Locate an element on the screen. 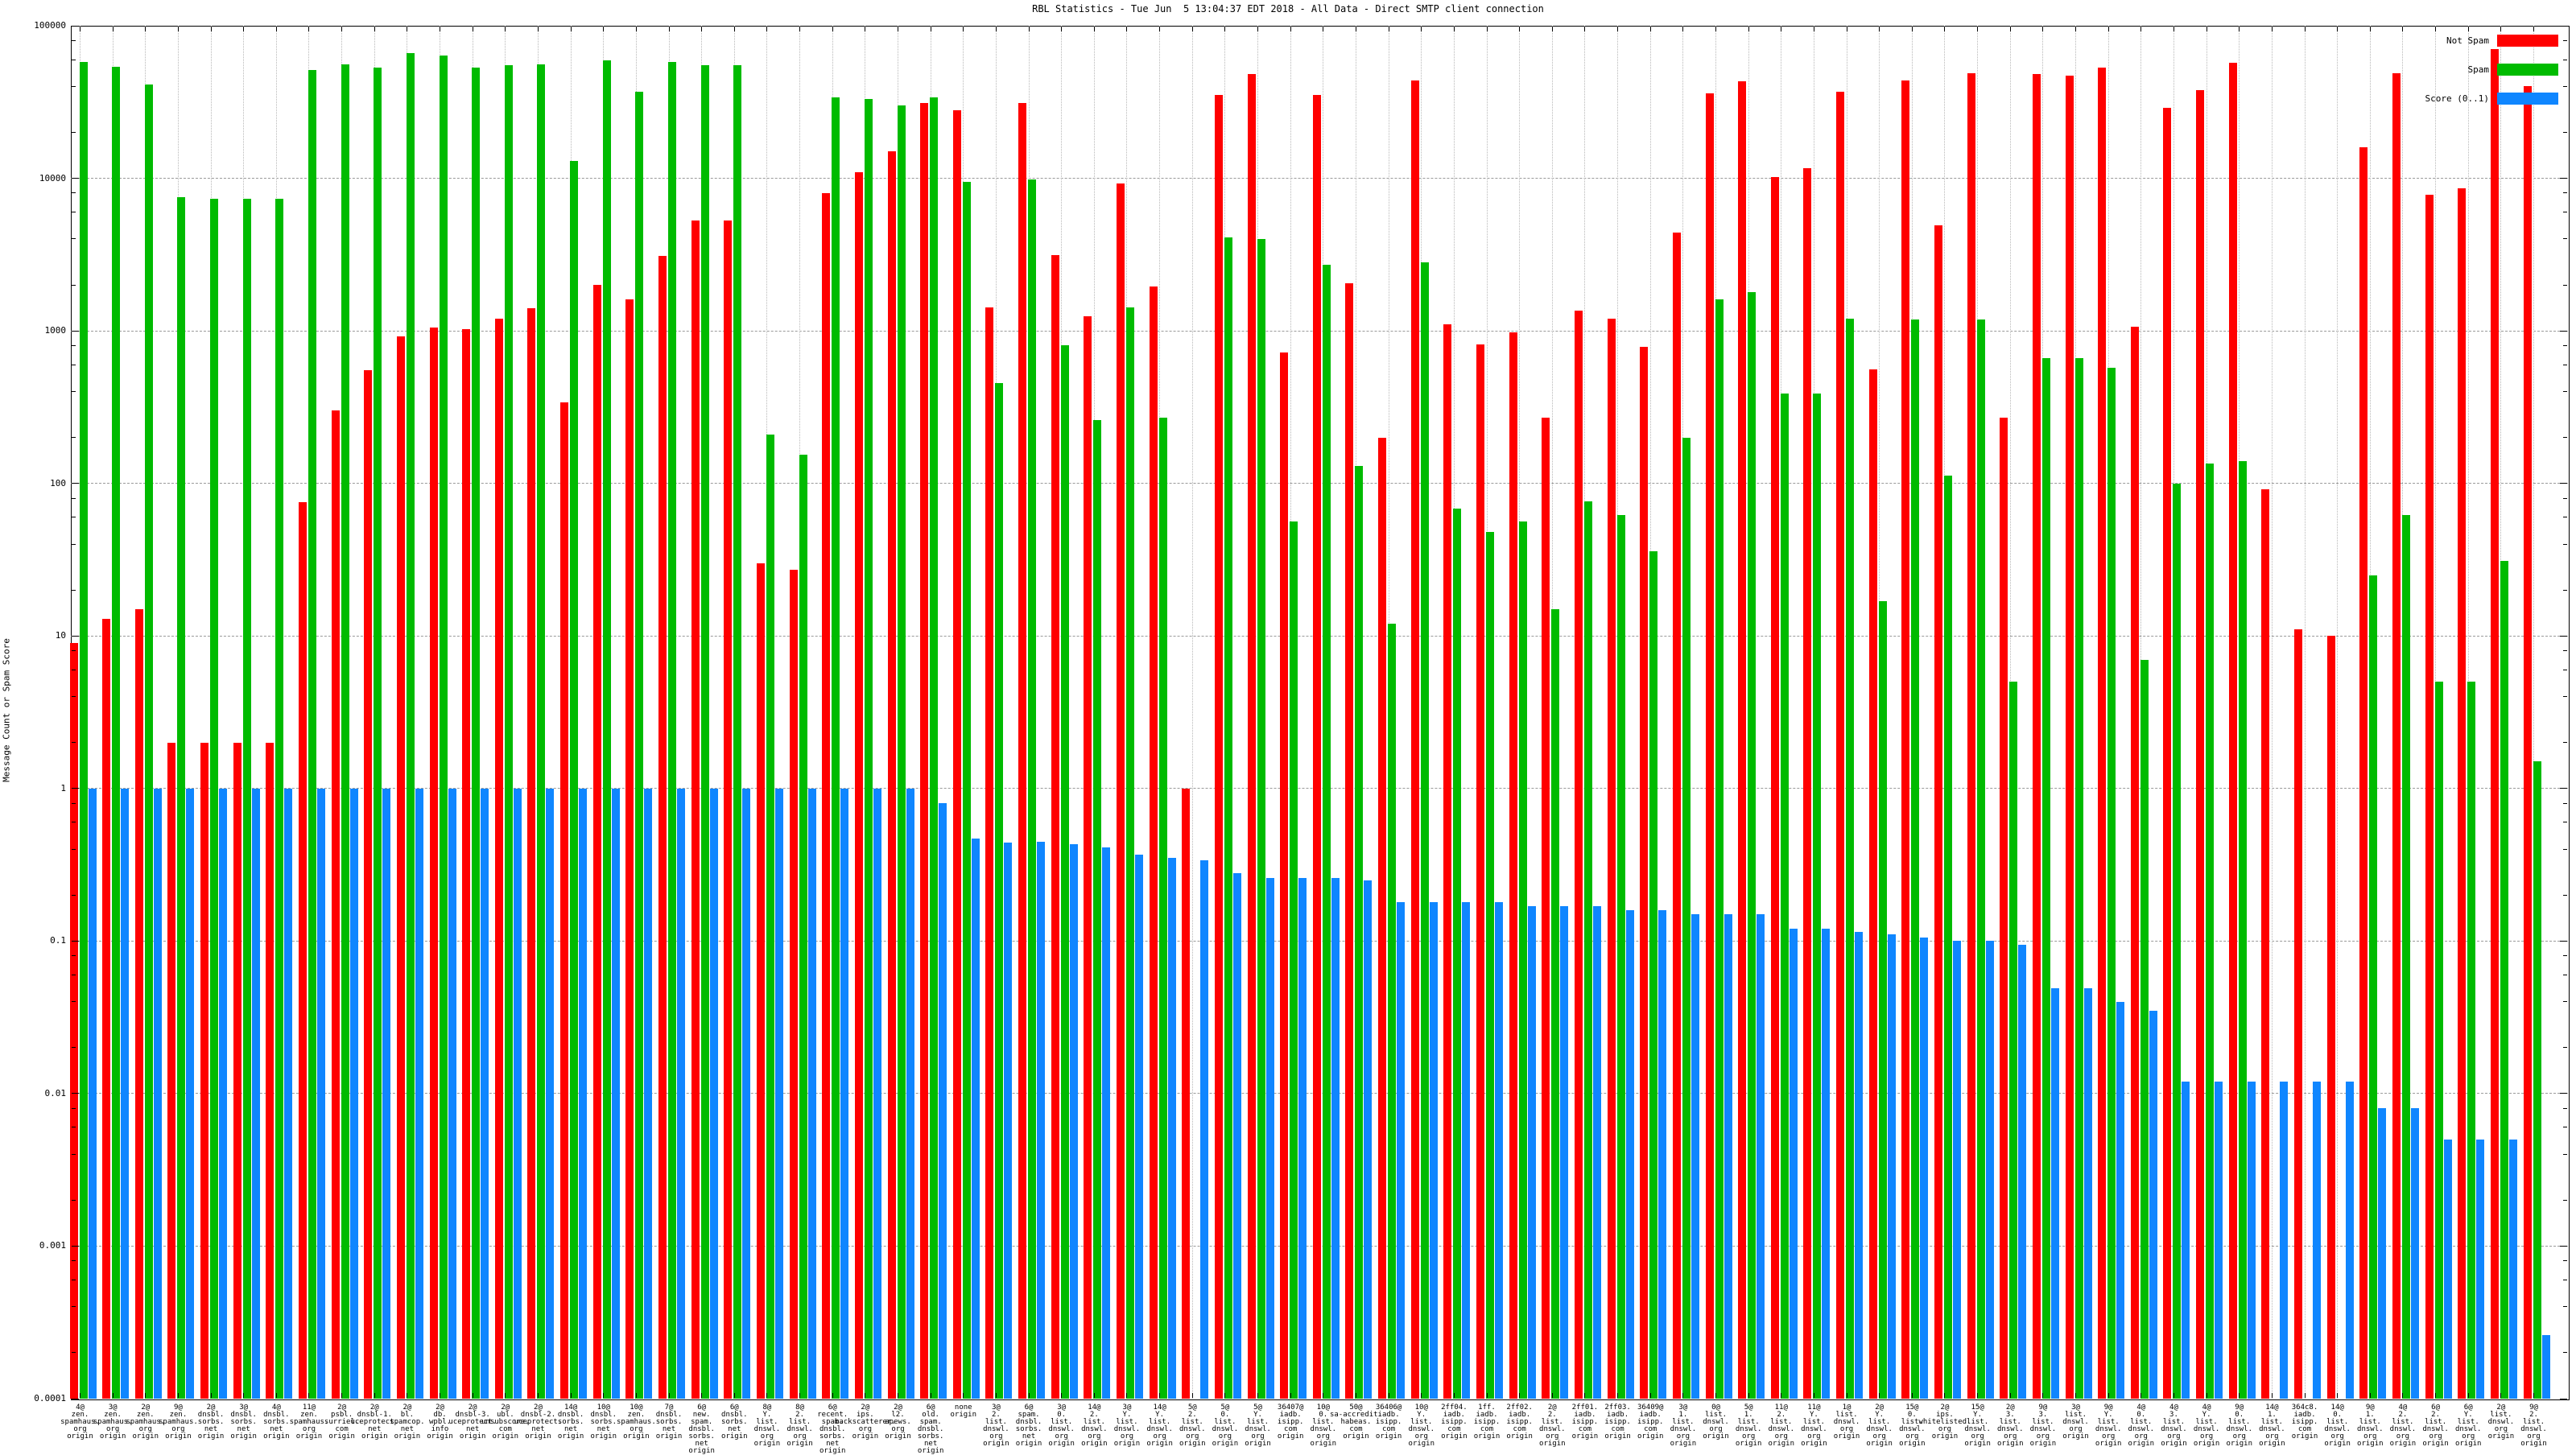 Image resolution: width=2576 pixels, height=1455 pixels. x-axis-label: 364c8. iadb. isipp. com origin is located at coordinates (2304, 1422).